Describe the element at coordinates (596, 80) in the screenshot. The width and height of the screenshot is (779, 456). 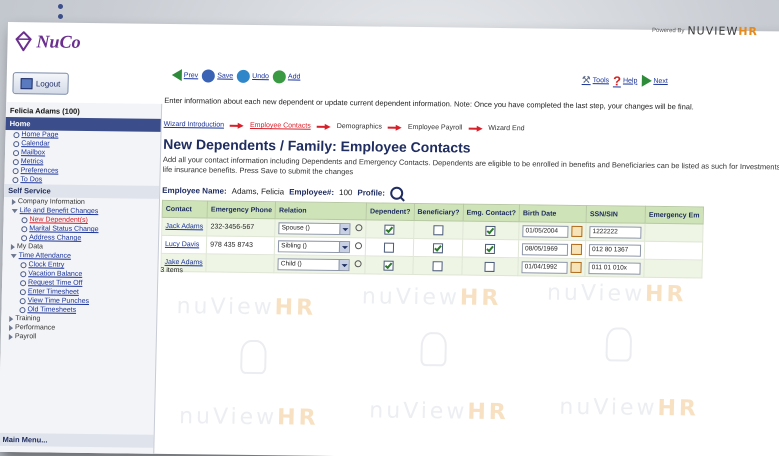
I see `tools-button: ⚒ Tools` at that location.